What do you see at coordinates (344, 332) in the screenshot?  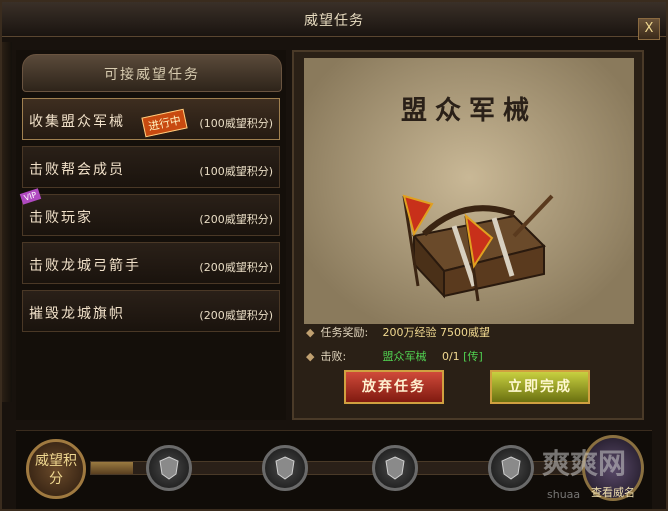 I see `reward-label: 任务奖励:` at bounding box center [344, 332].